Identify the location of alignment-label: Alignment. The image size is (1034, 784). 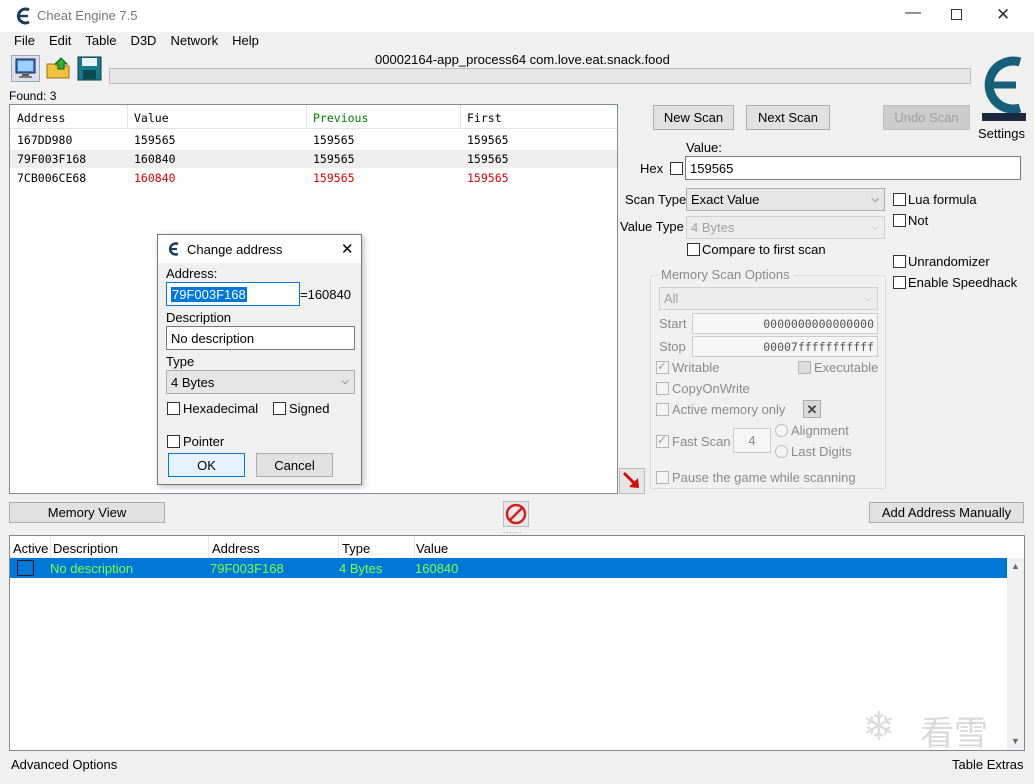
(820, 430).